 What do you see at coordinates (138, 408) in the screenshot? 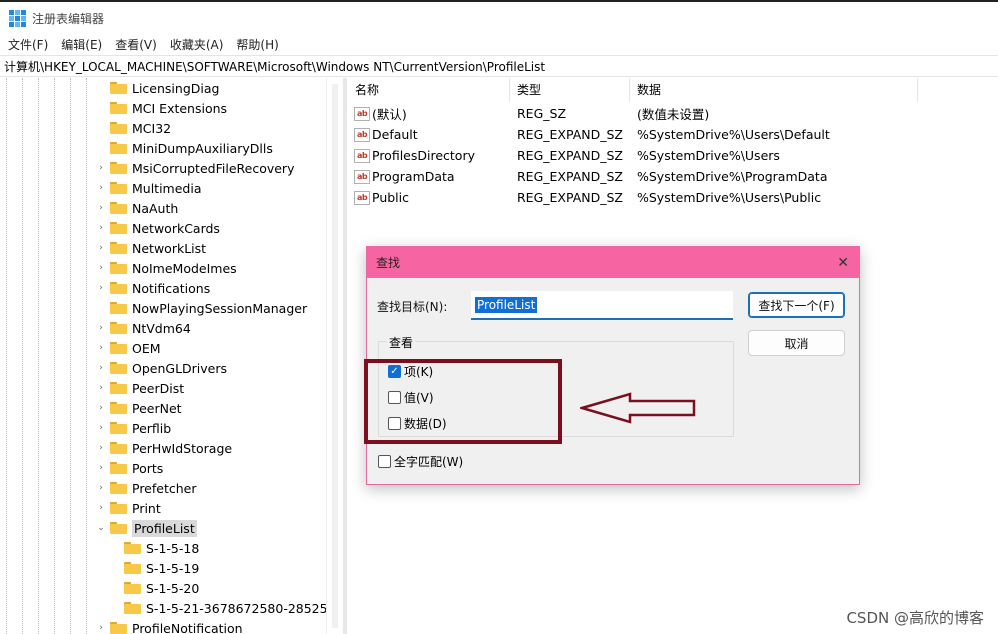
I see `tree-item: › PeerNet` at bounding box center [138, 408].